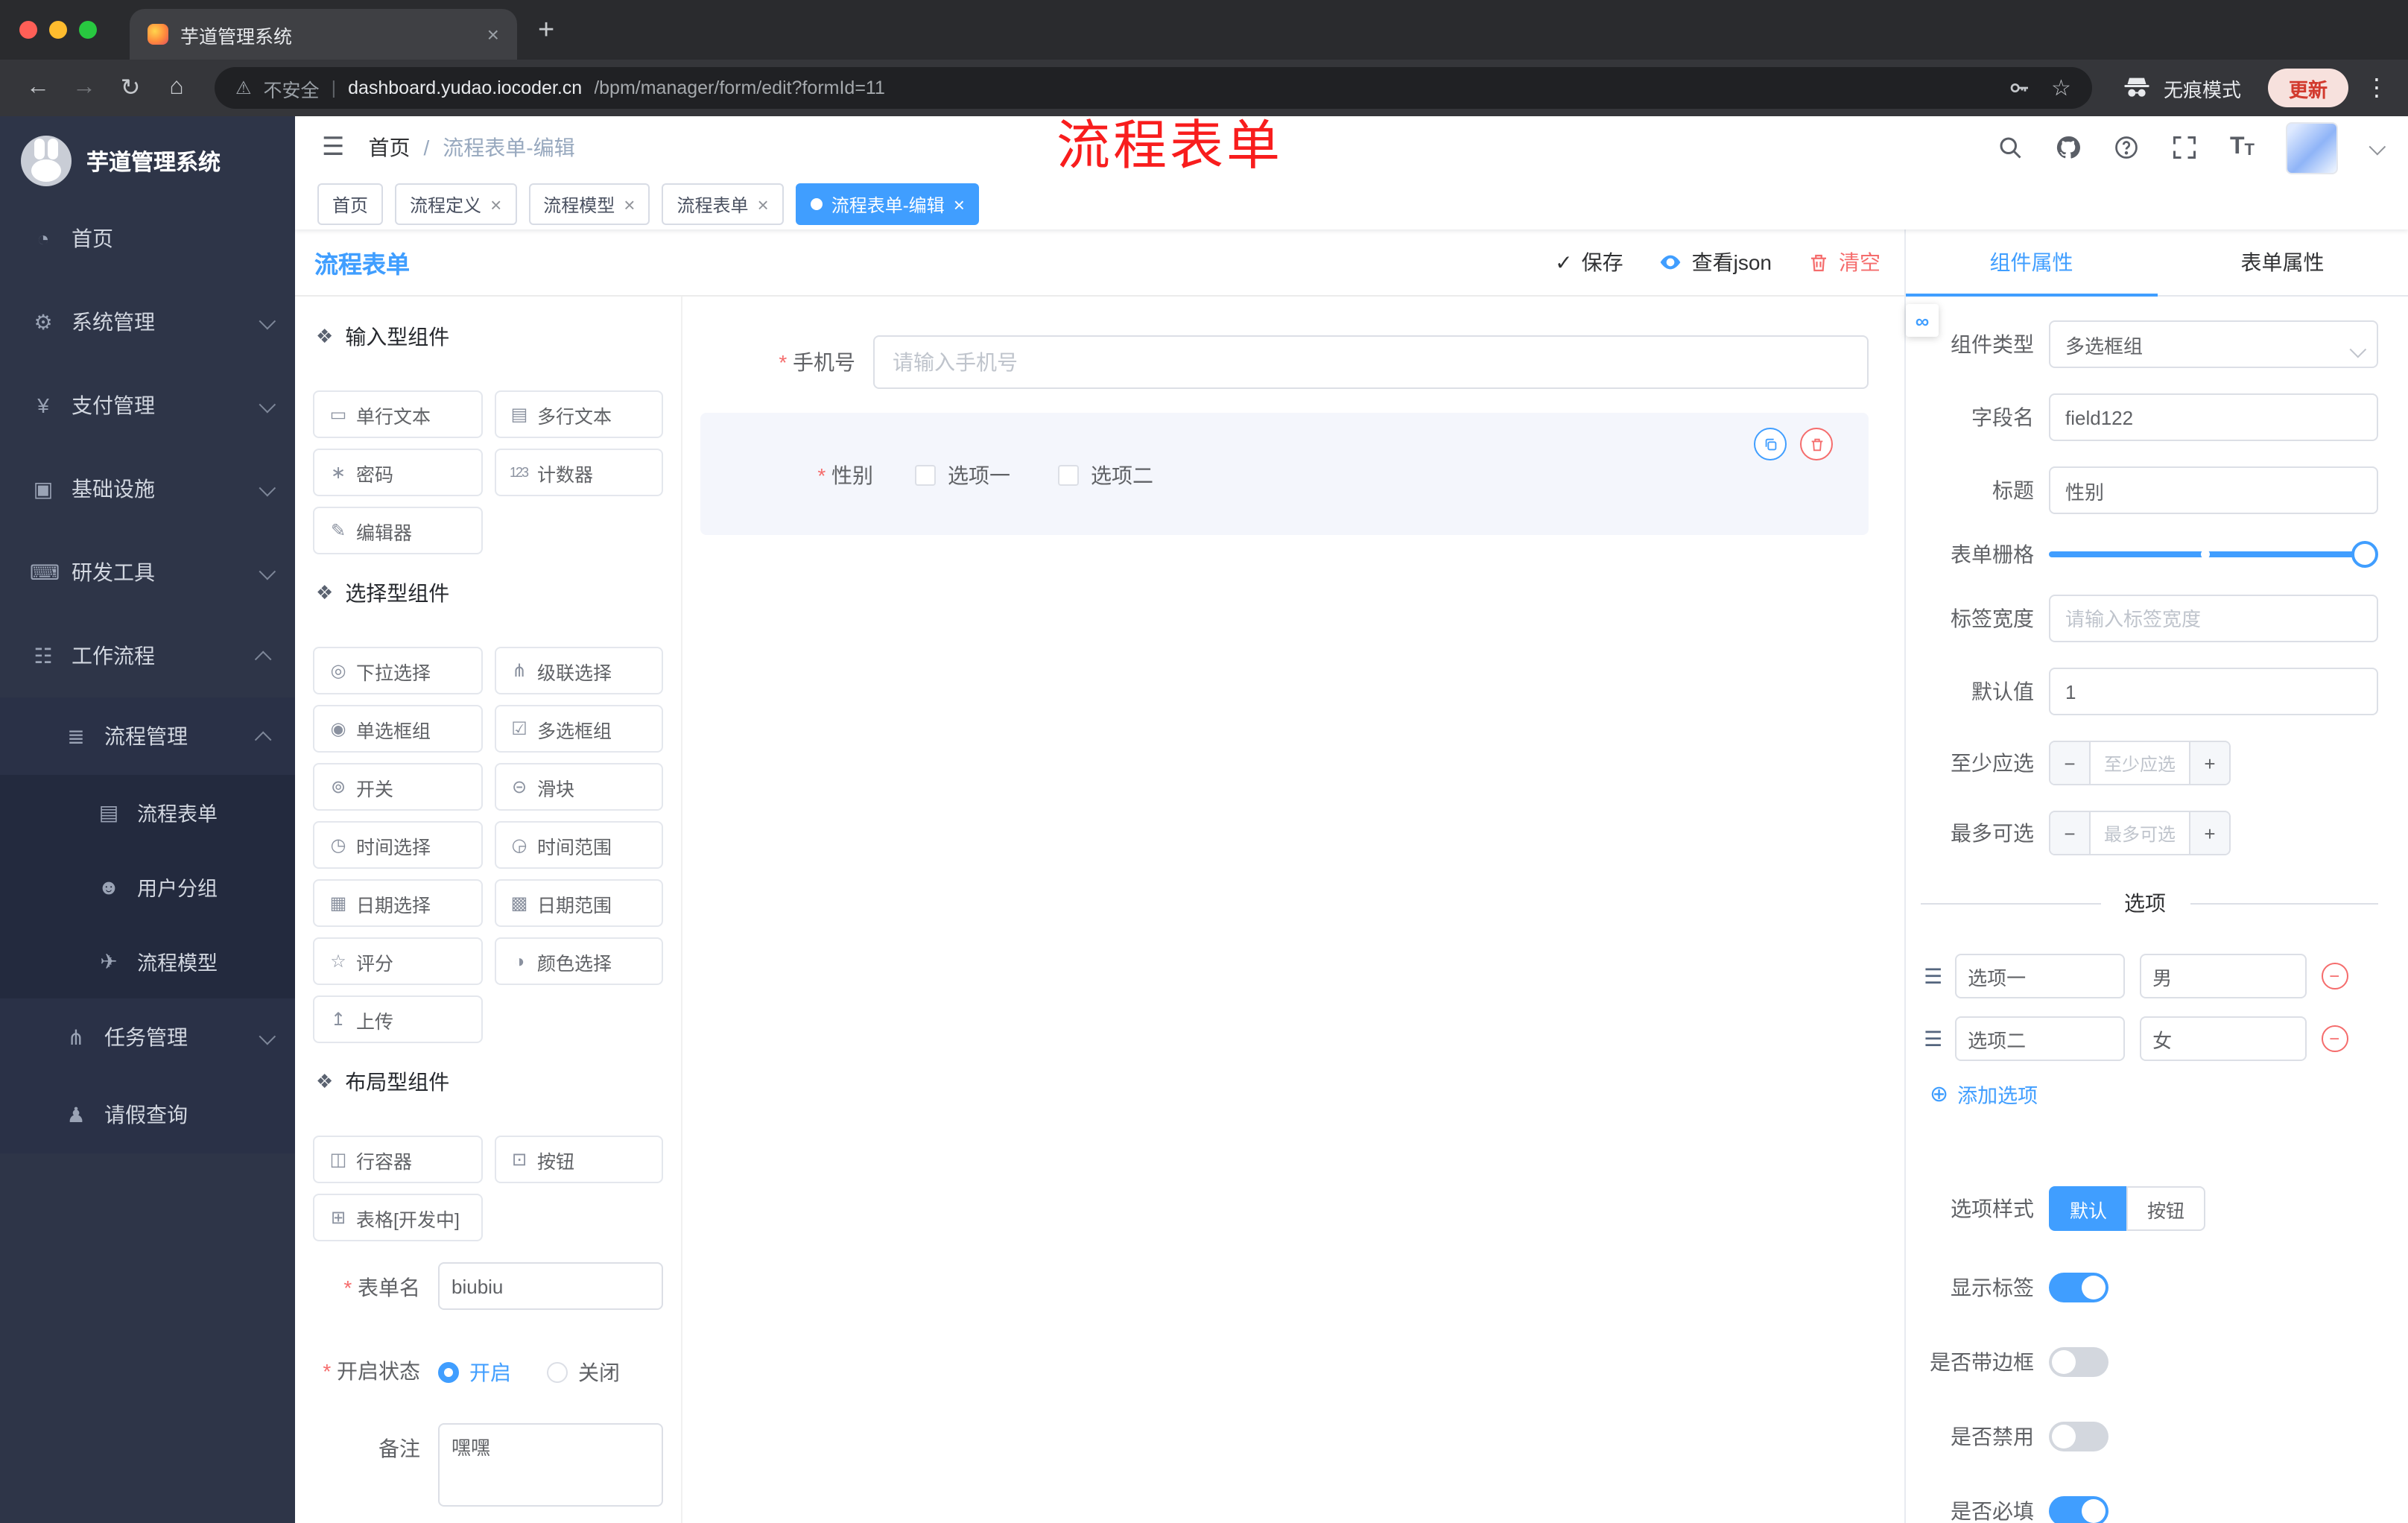  Describe the element at coordinates (2088, 1208) in the screenshot. I see `style-default-button: 默认` at that location.